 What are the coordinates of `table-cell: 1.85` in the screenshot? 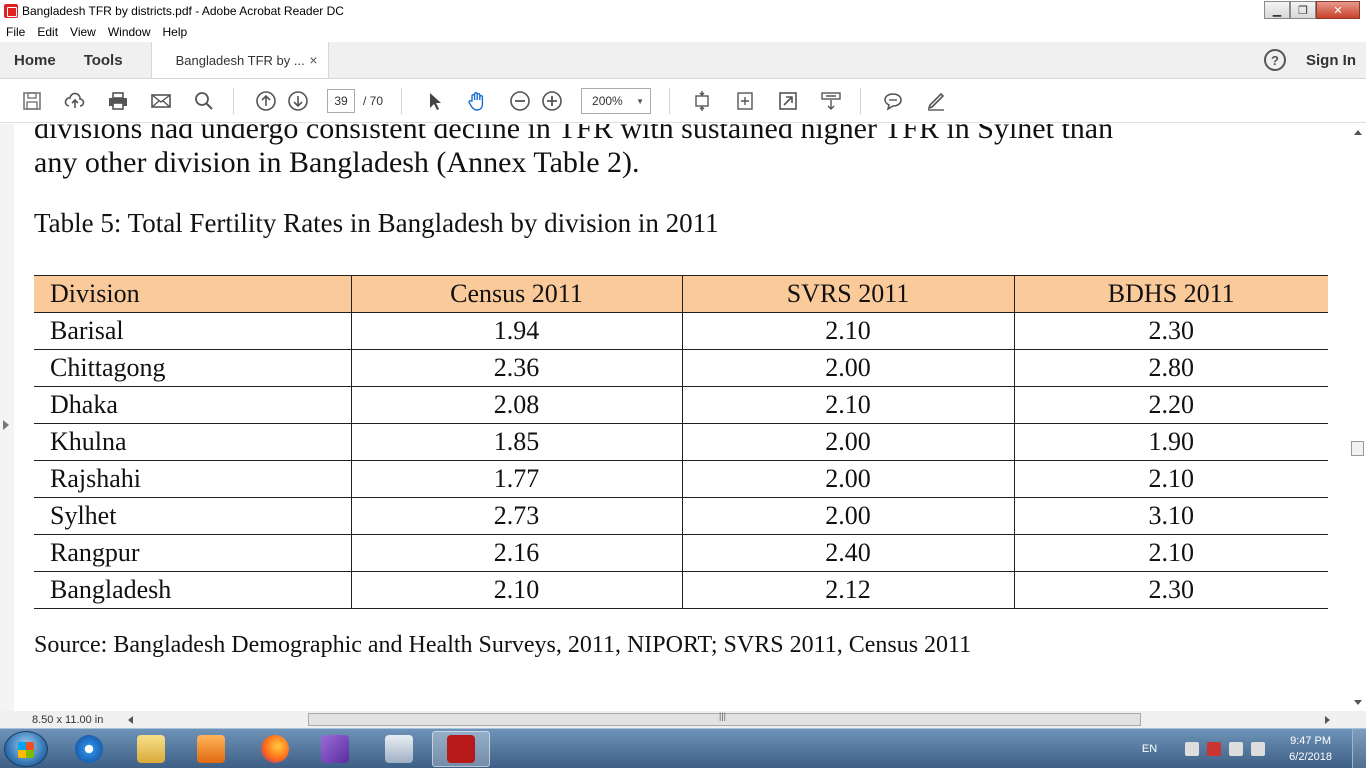 It's located at (516, 442).